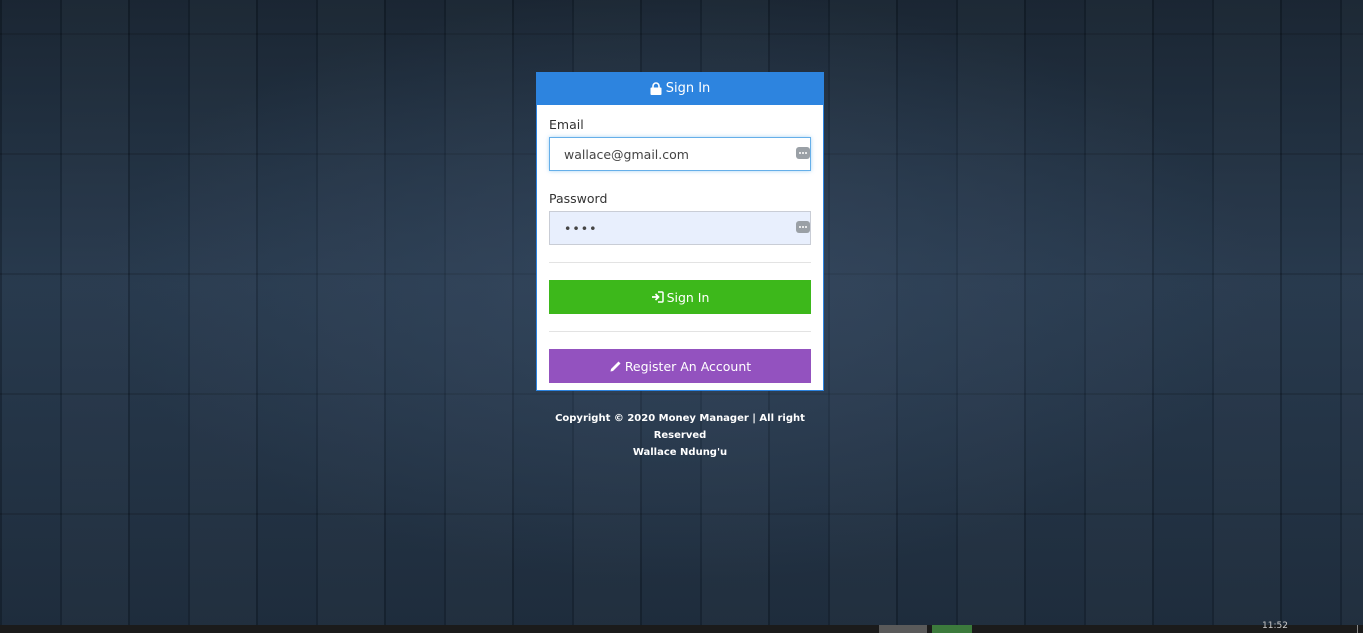 The image size is (1363, 633). Describe the element at coordinates (1357, 629) in the screenshot. I see `taskbar-separator` at that location.